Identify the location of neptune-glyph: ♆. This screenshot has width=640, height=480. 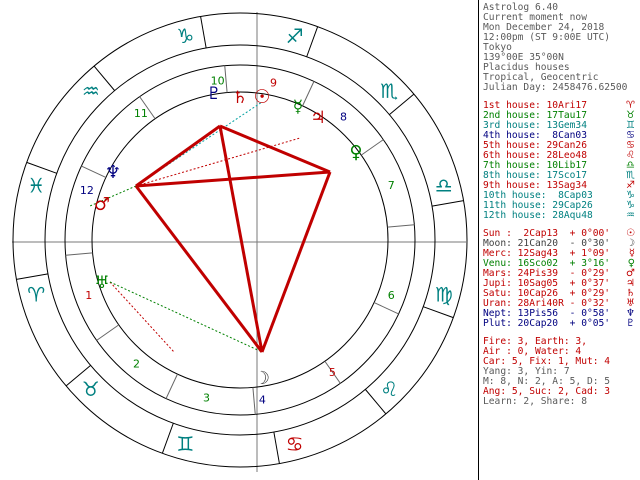
(113, 172).